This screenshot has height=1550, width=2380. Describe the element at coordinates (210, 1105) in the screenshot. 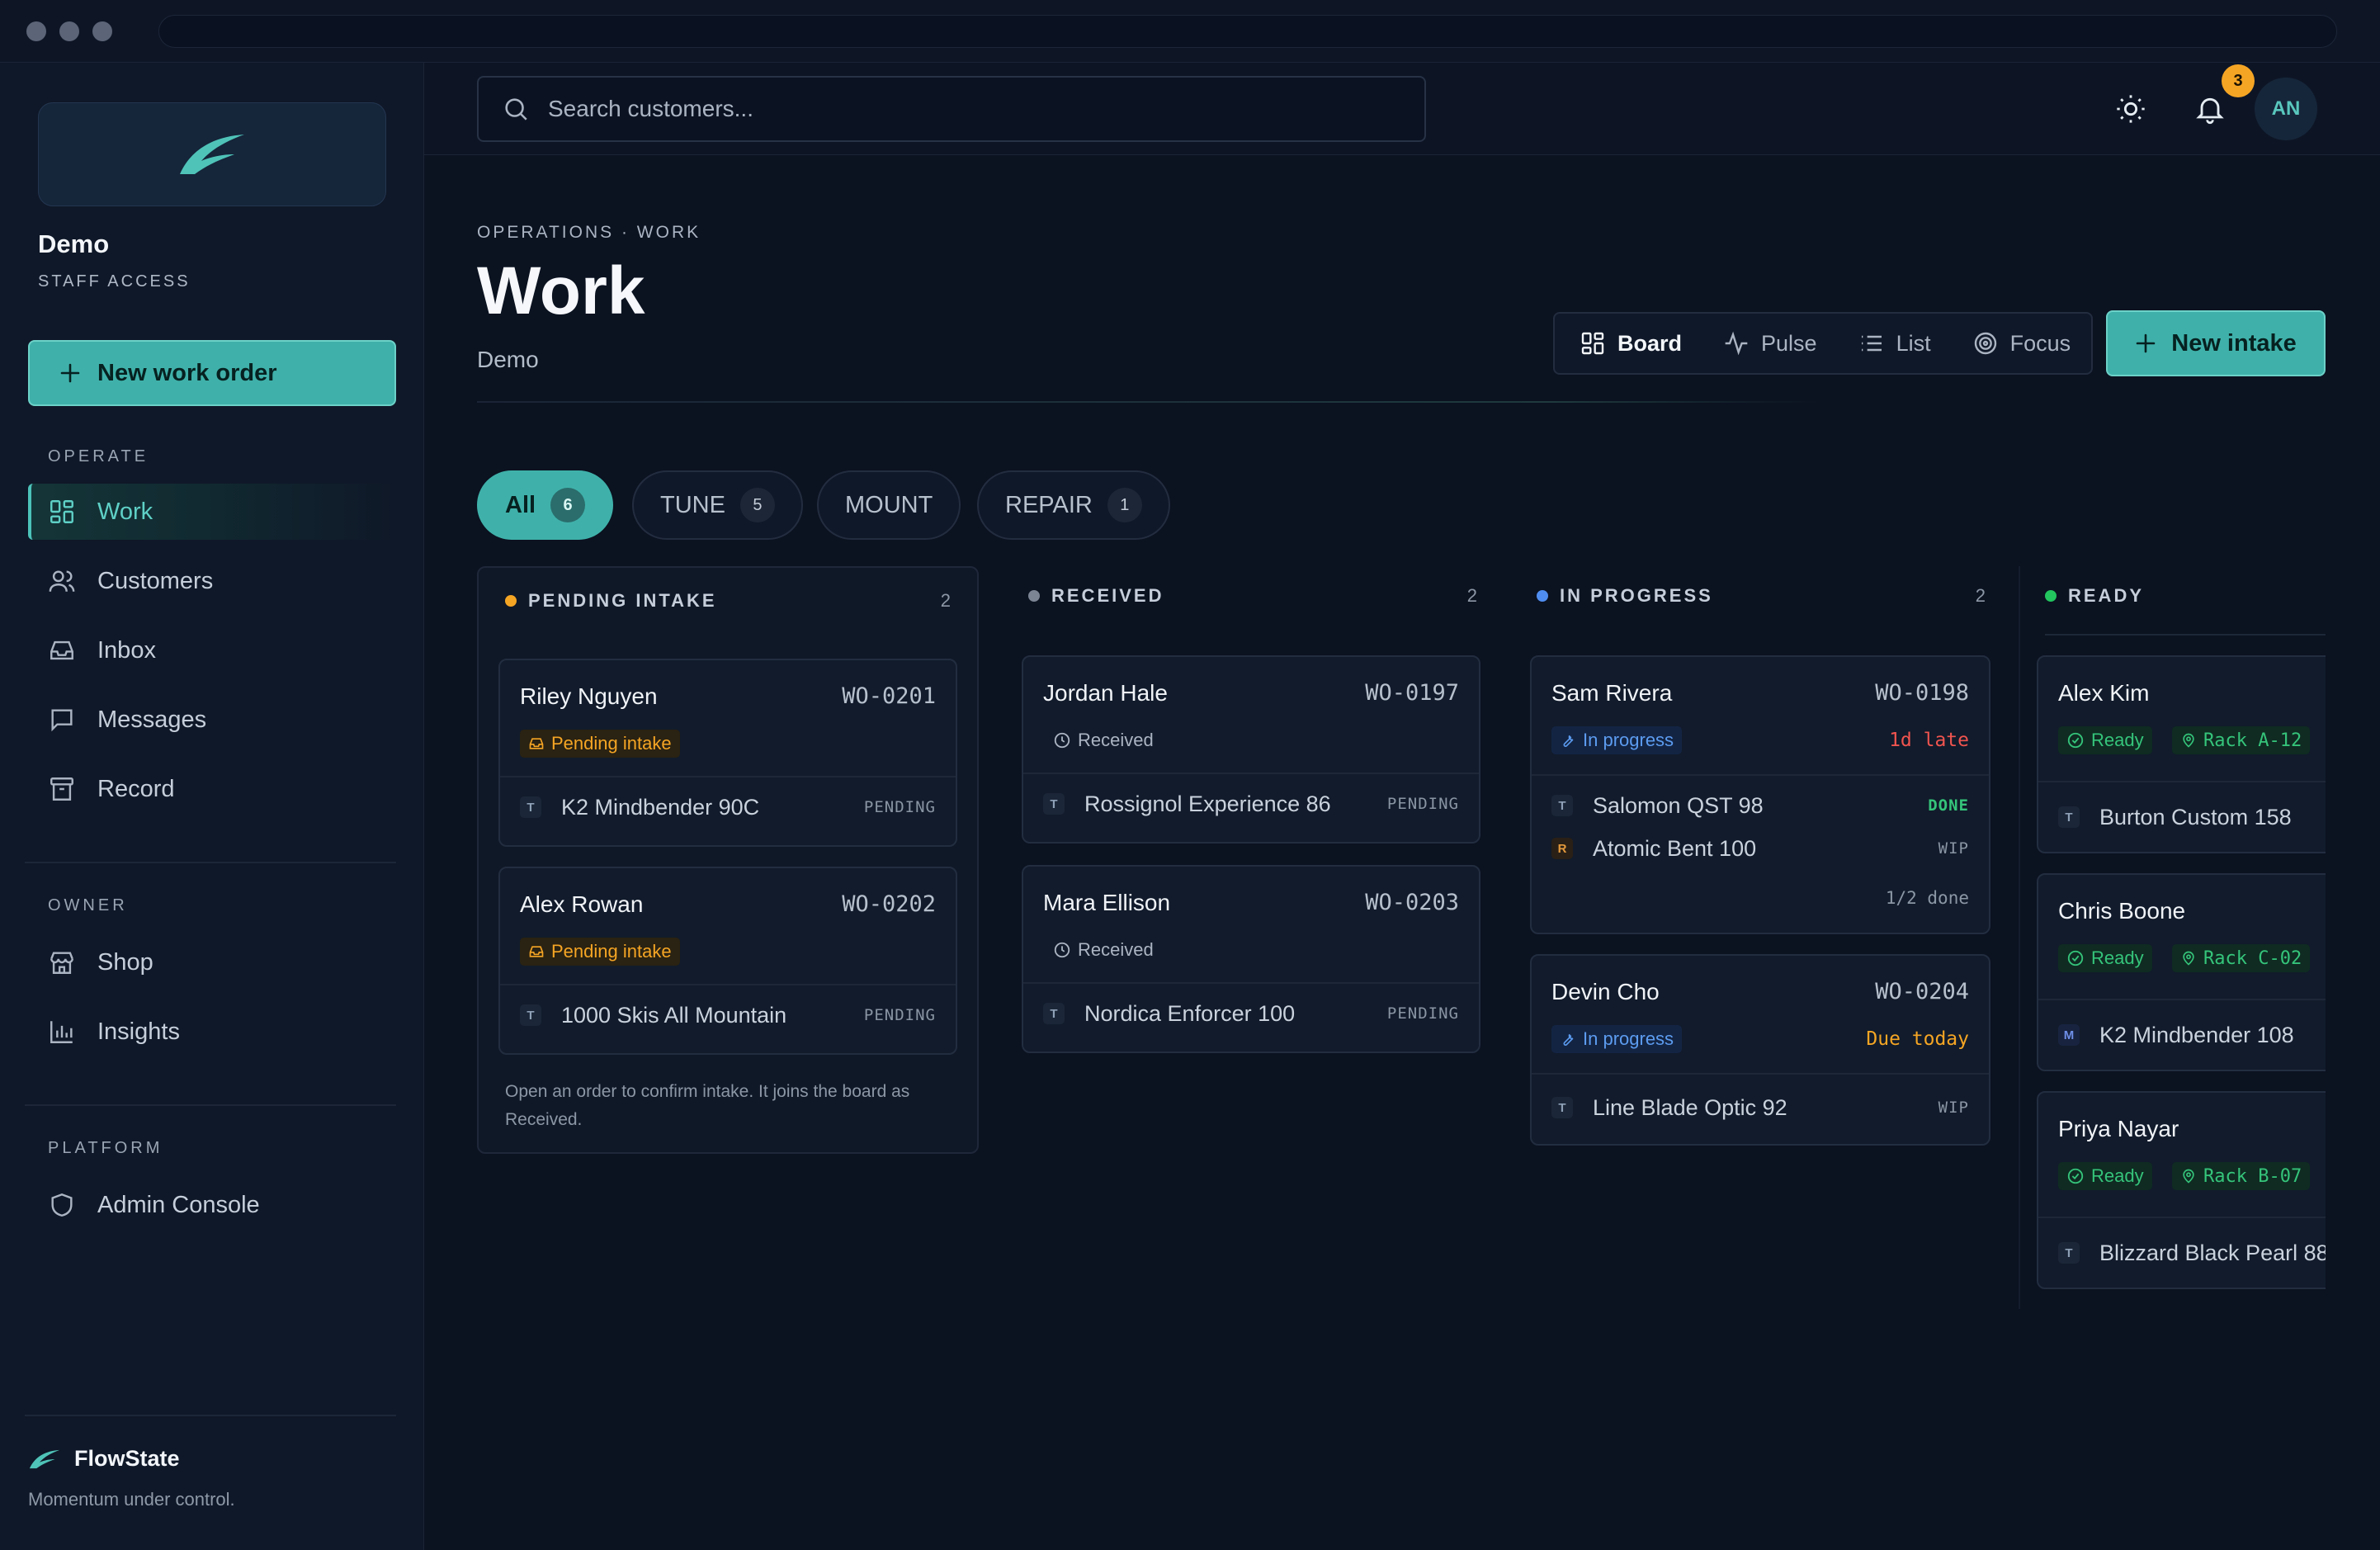

I see `sidebar-divider` at that location.